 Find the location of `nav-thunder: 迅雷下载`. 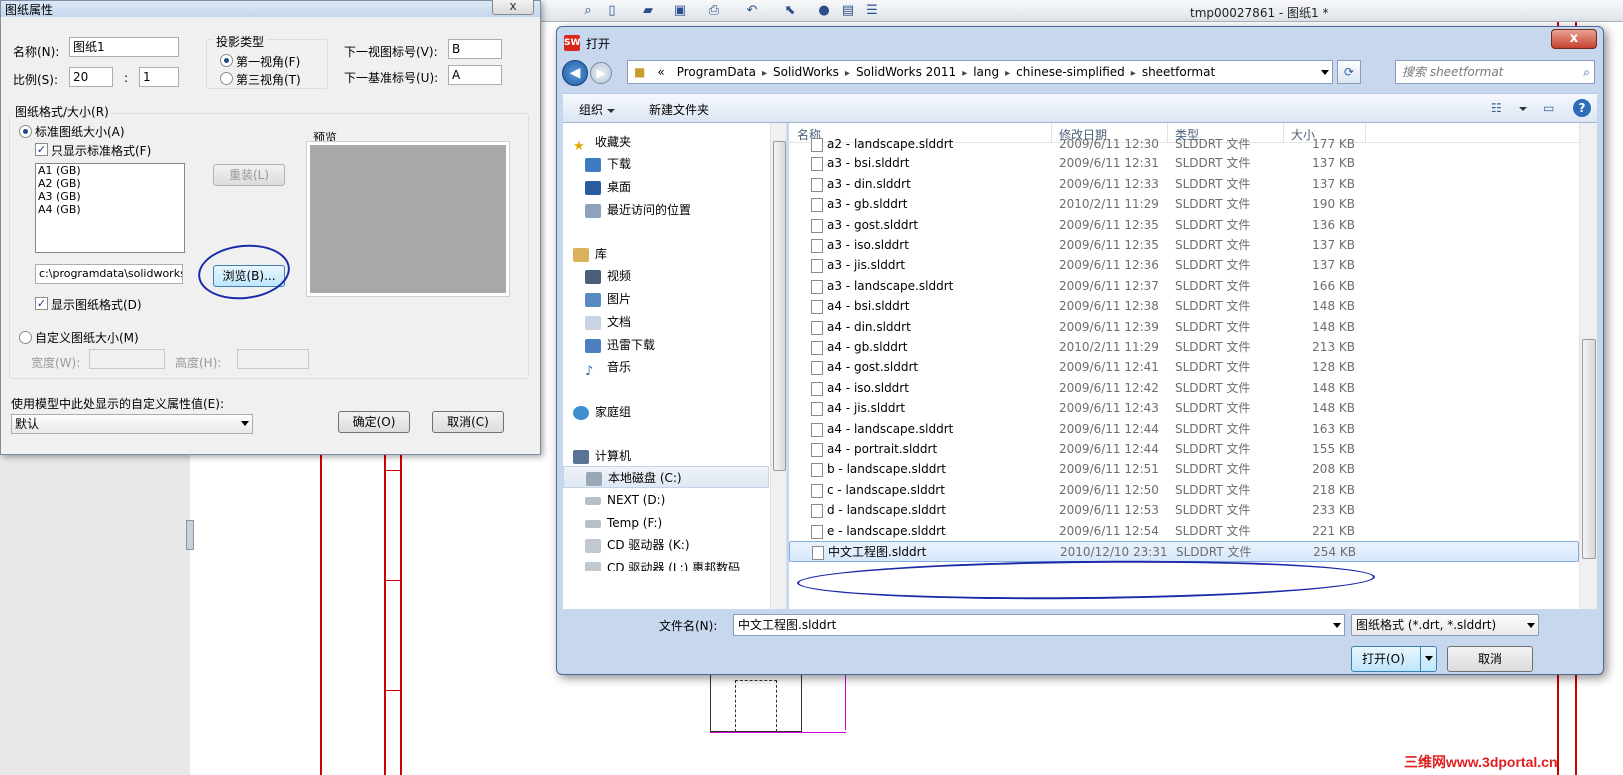

nav-thunder: 迅雷下载 is located at coordinates (685, 345).